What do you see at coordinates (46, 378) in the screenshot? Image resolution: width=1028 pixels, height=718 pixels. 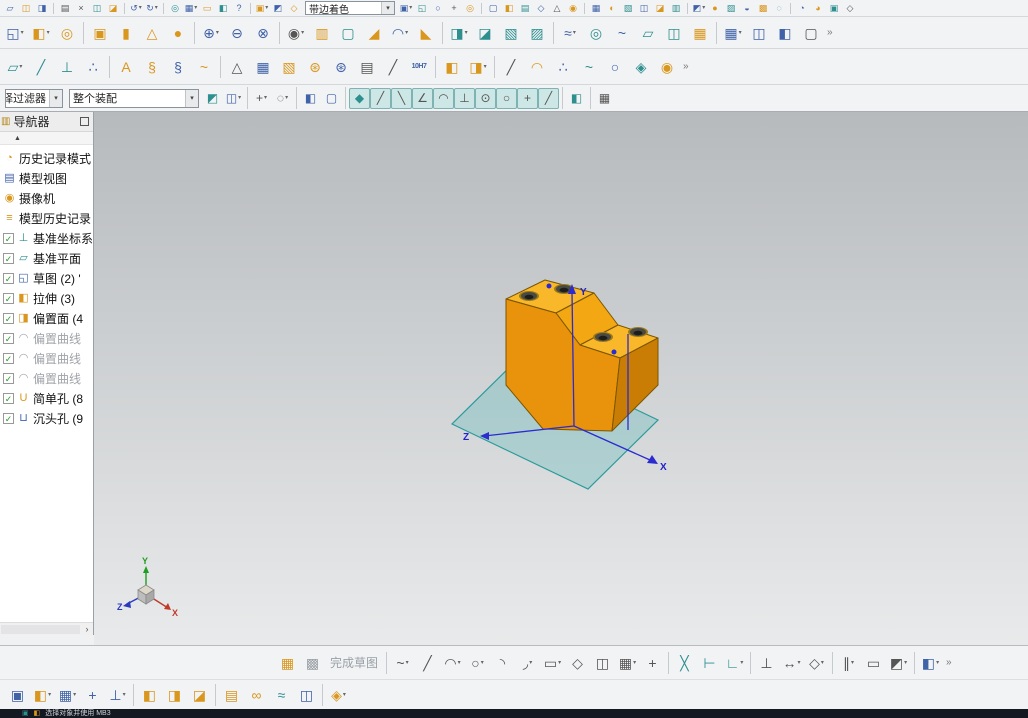 I see `tree-item-offset-curve-3: ✓ ◠ 偏置曲线` at bounding box center [46, 378].